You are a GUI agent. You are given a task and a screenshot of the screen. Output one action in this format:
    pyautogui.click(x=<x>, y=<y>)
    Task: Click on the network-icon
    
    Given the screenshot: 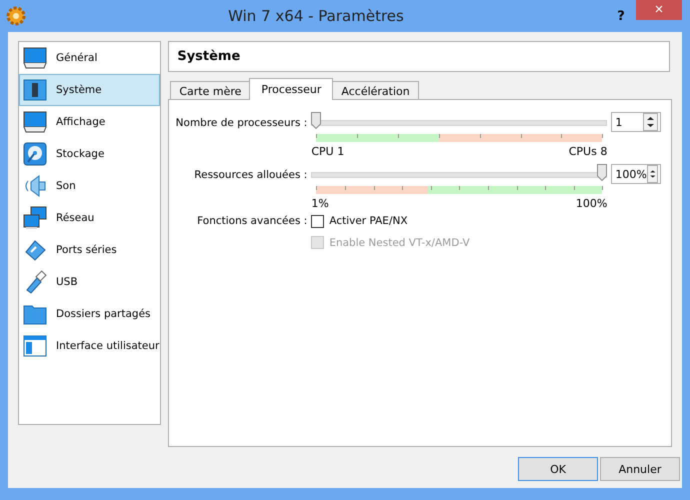 What is the action you would take?
    pyautogui.click(x=35, y=218)
    